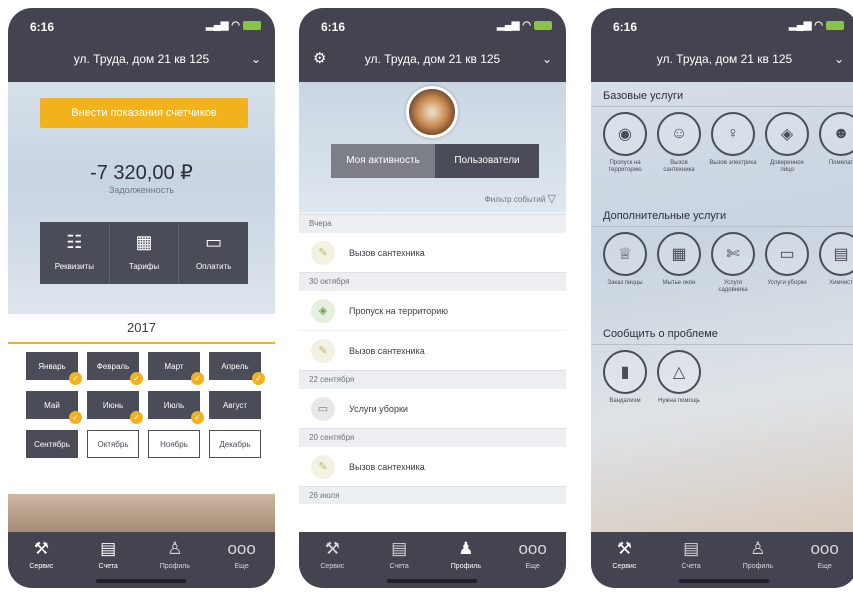 The width and height of the screenshot is (853, 592). Describe the element at coordinates (75, 253) in the screenshot. I see `requisites-button: ☷ Реквизиты` at that location.